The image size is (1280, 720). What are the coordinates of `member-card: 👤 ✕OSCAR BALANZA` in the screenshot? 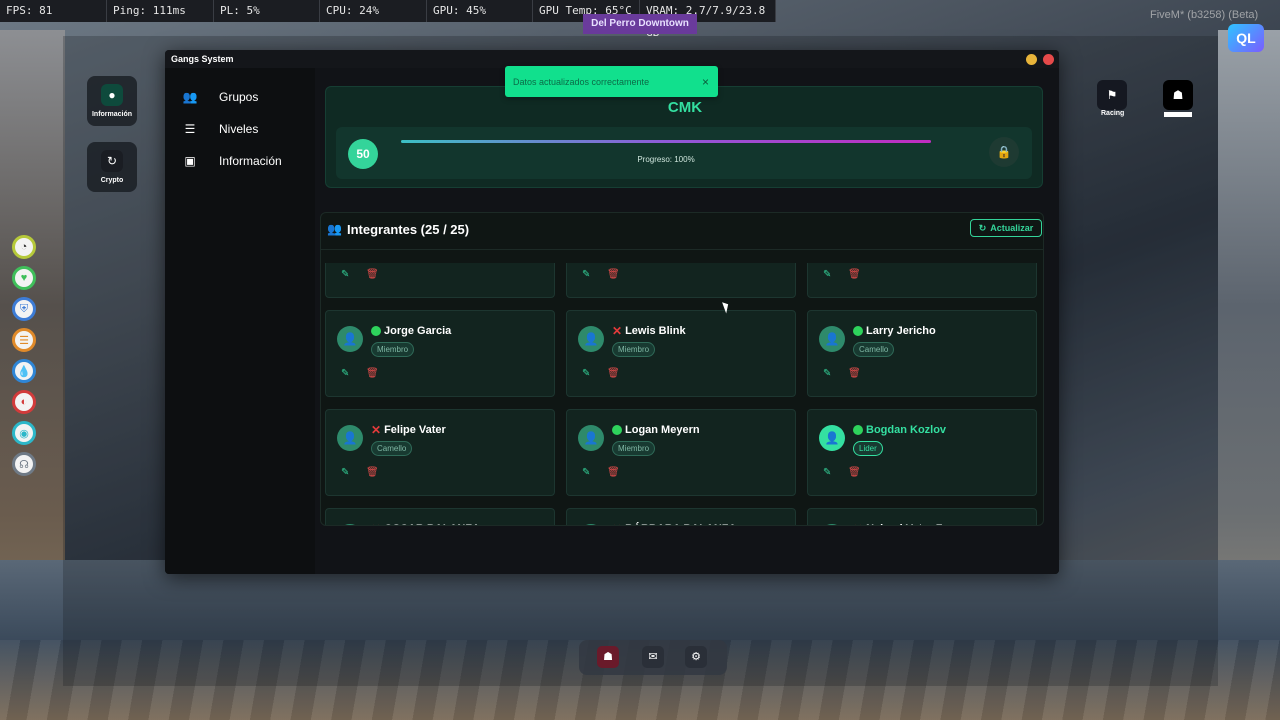 It's located at (440, 516).